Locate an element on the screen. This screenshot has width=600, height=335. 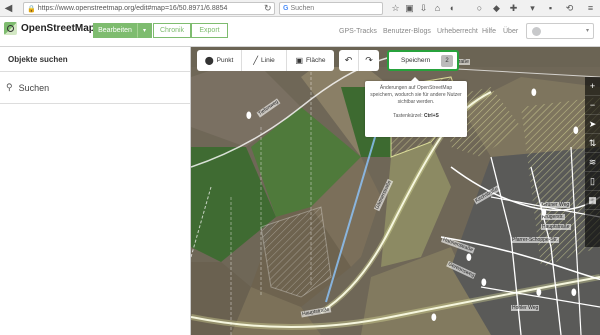
layers-button: ≋ is located at coordinates (592, 162).